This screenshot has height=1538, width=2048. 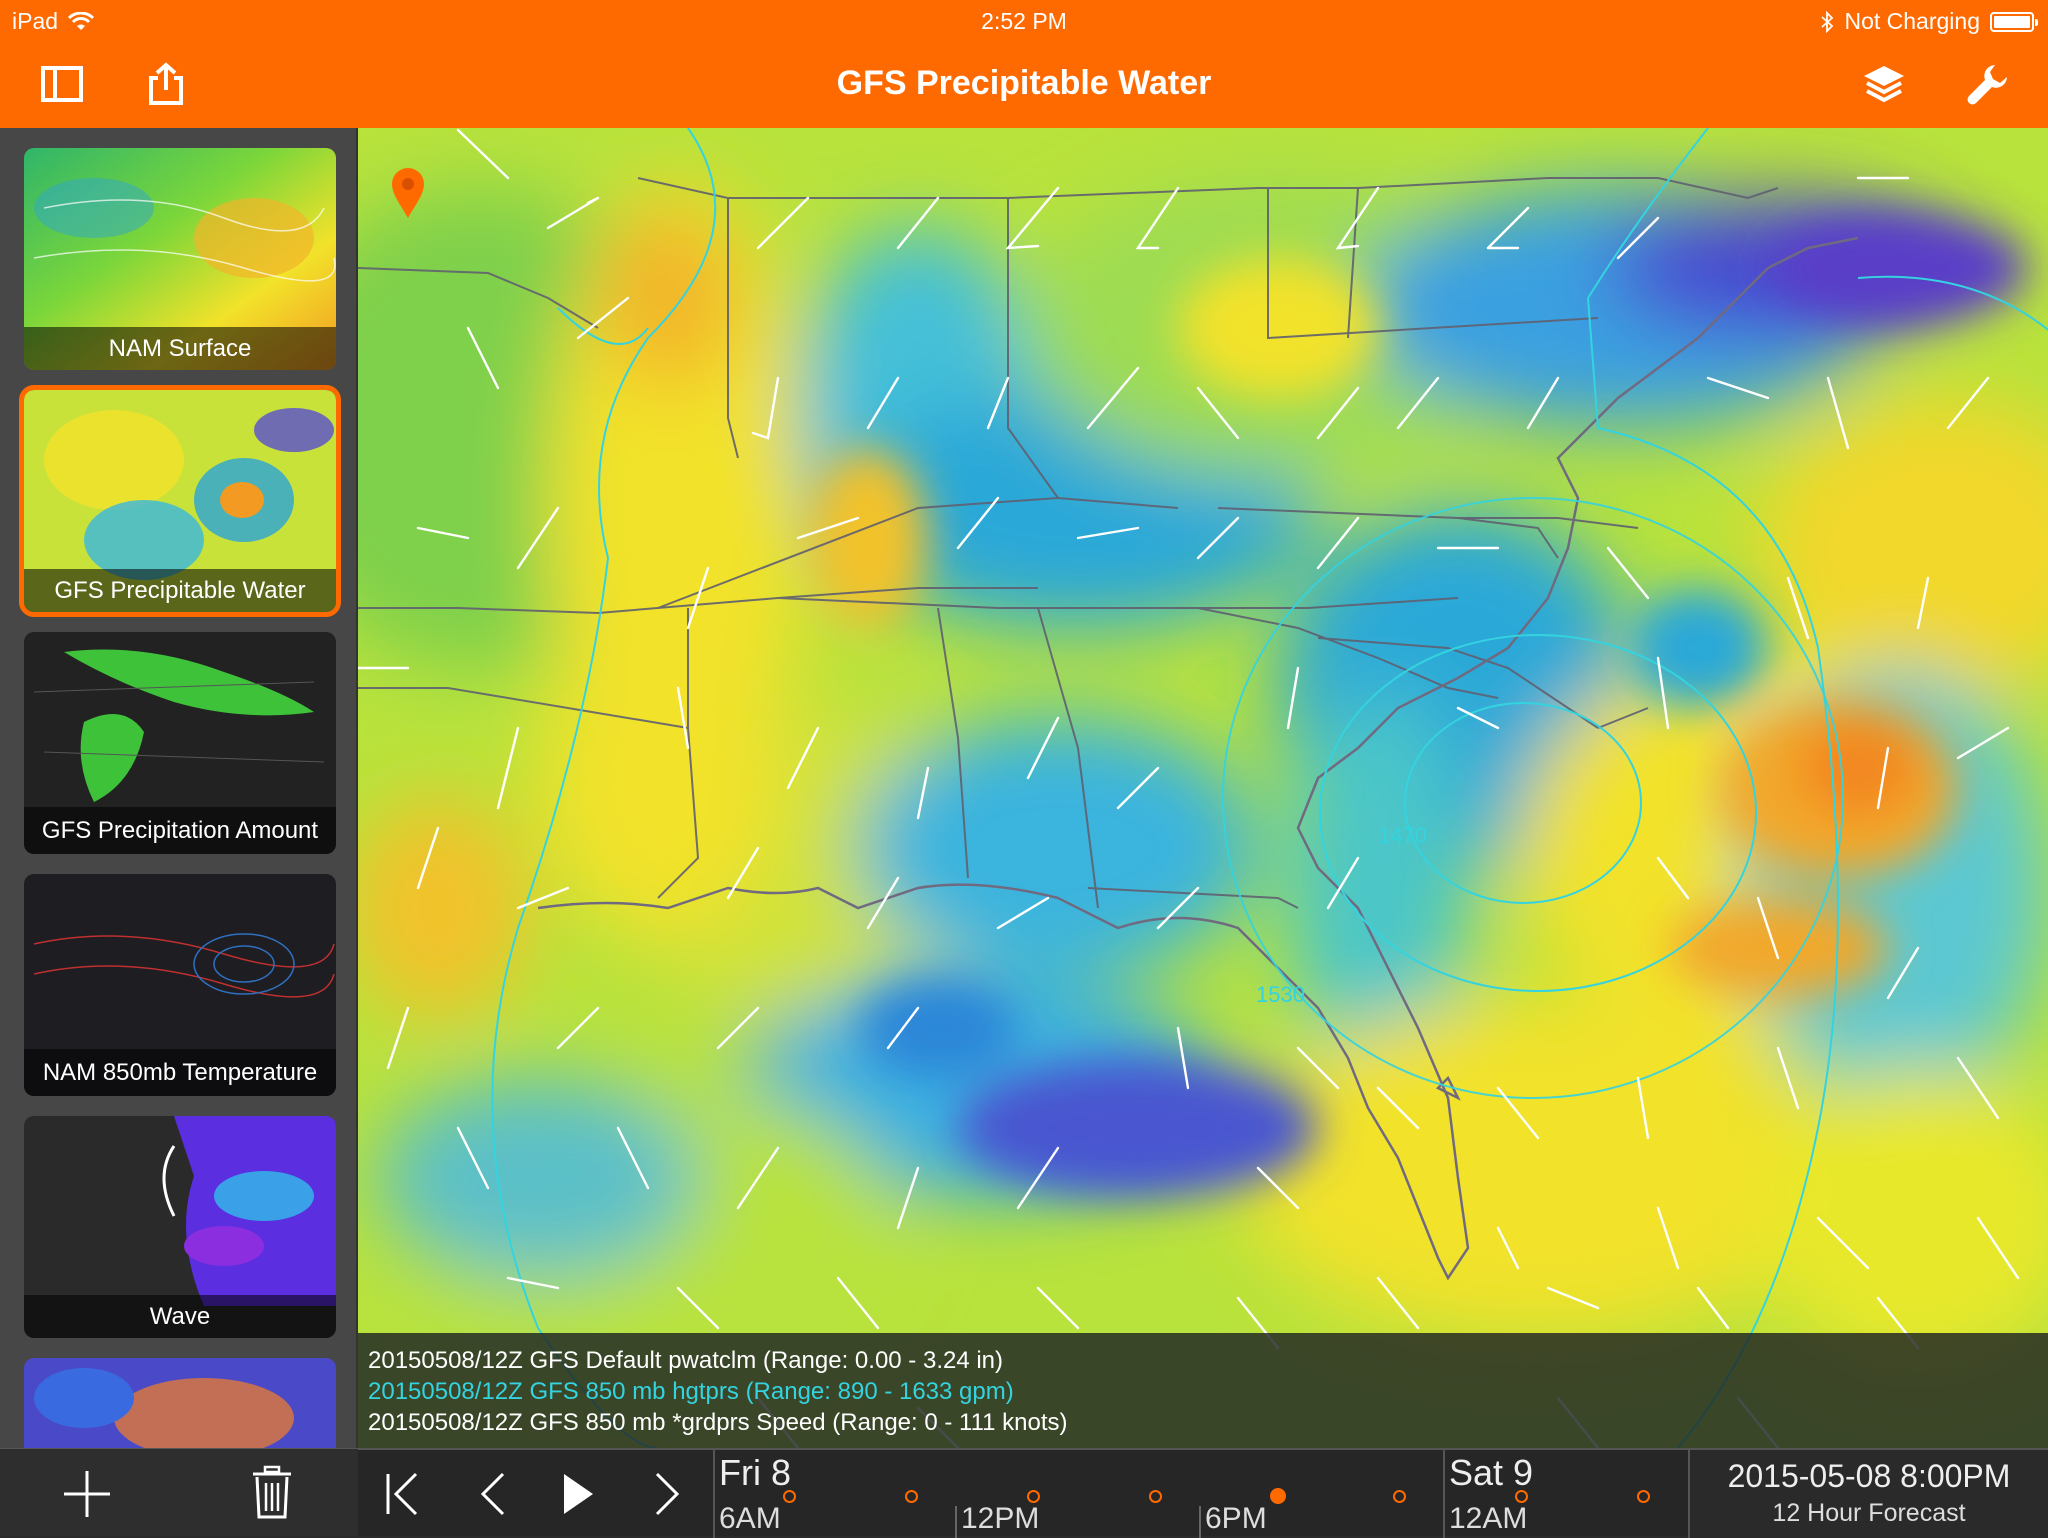 I want to click on day-label: Fri 8, so click(x=755, y=1472).